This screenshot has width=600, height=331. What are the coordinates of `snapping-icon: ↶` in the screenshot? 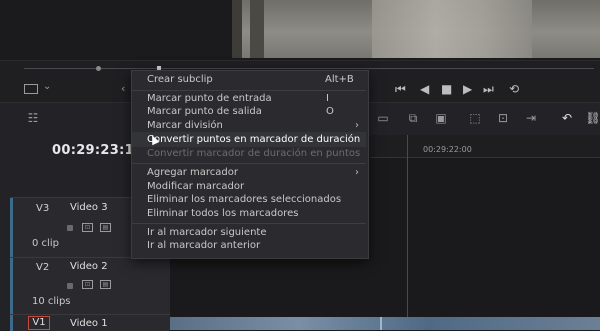 It's located at (567, 118).